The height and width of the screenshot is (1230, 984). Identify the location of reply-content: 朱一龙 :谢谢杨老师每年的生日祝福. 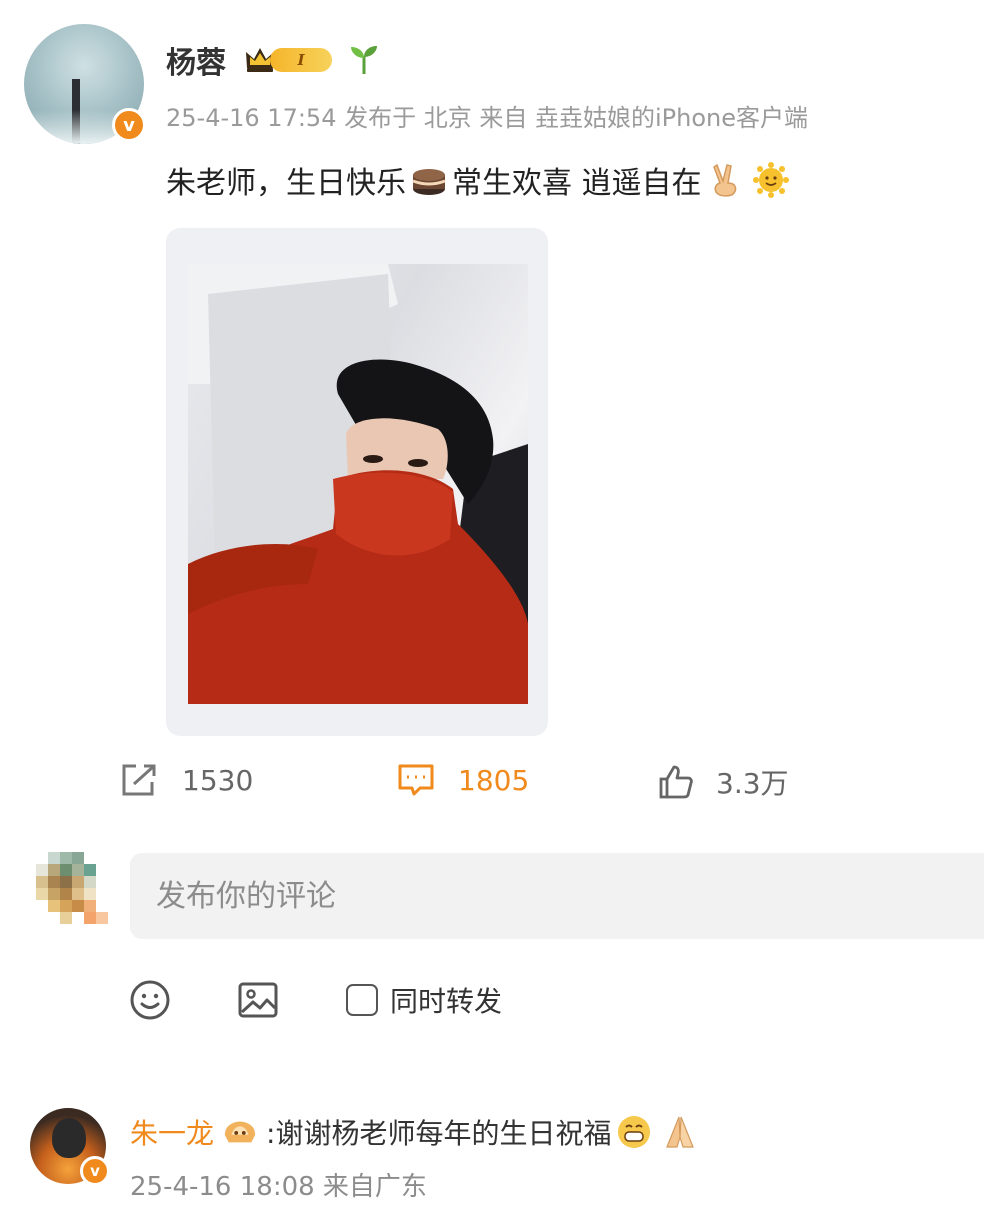
(416, 1132).